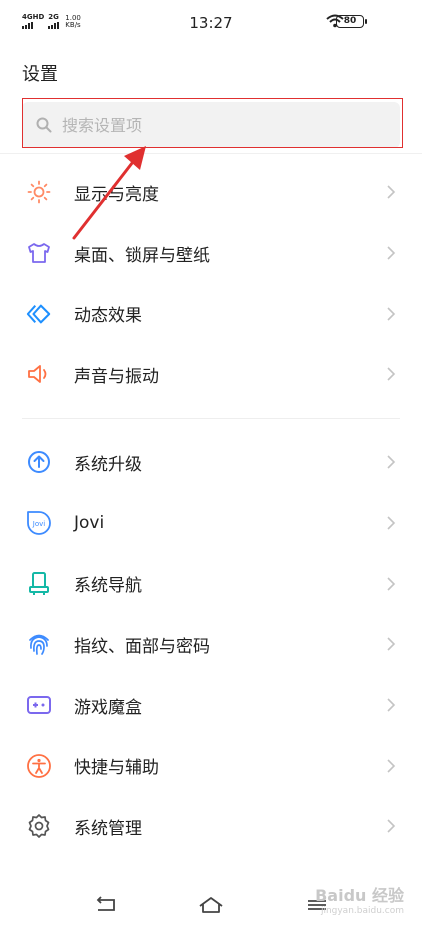  What do you see at coordinates (108, 828) in the screenshot?
I see `settings-item-label: 系统管理` at bounding box center [108, 828].